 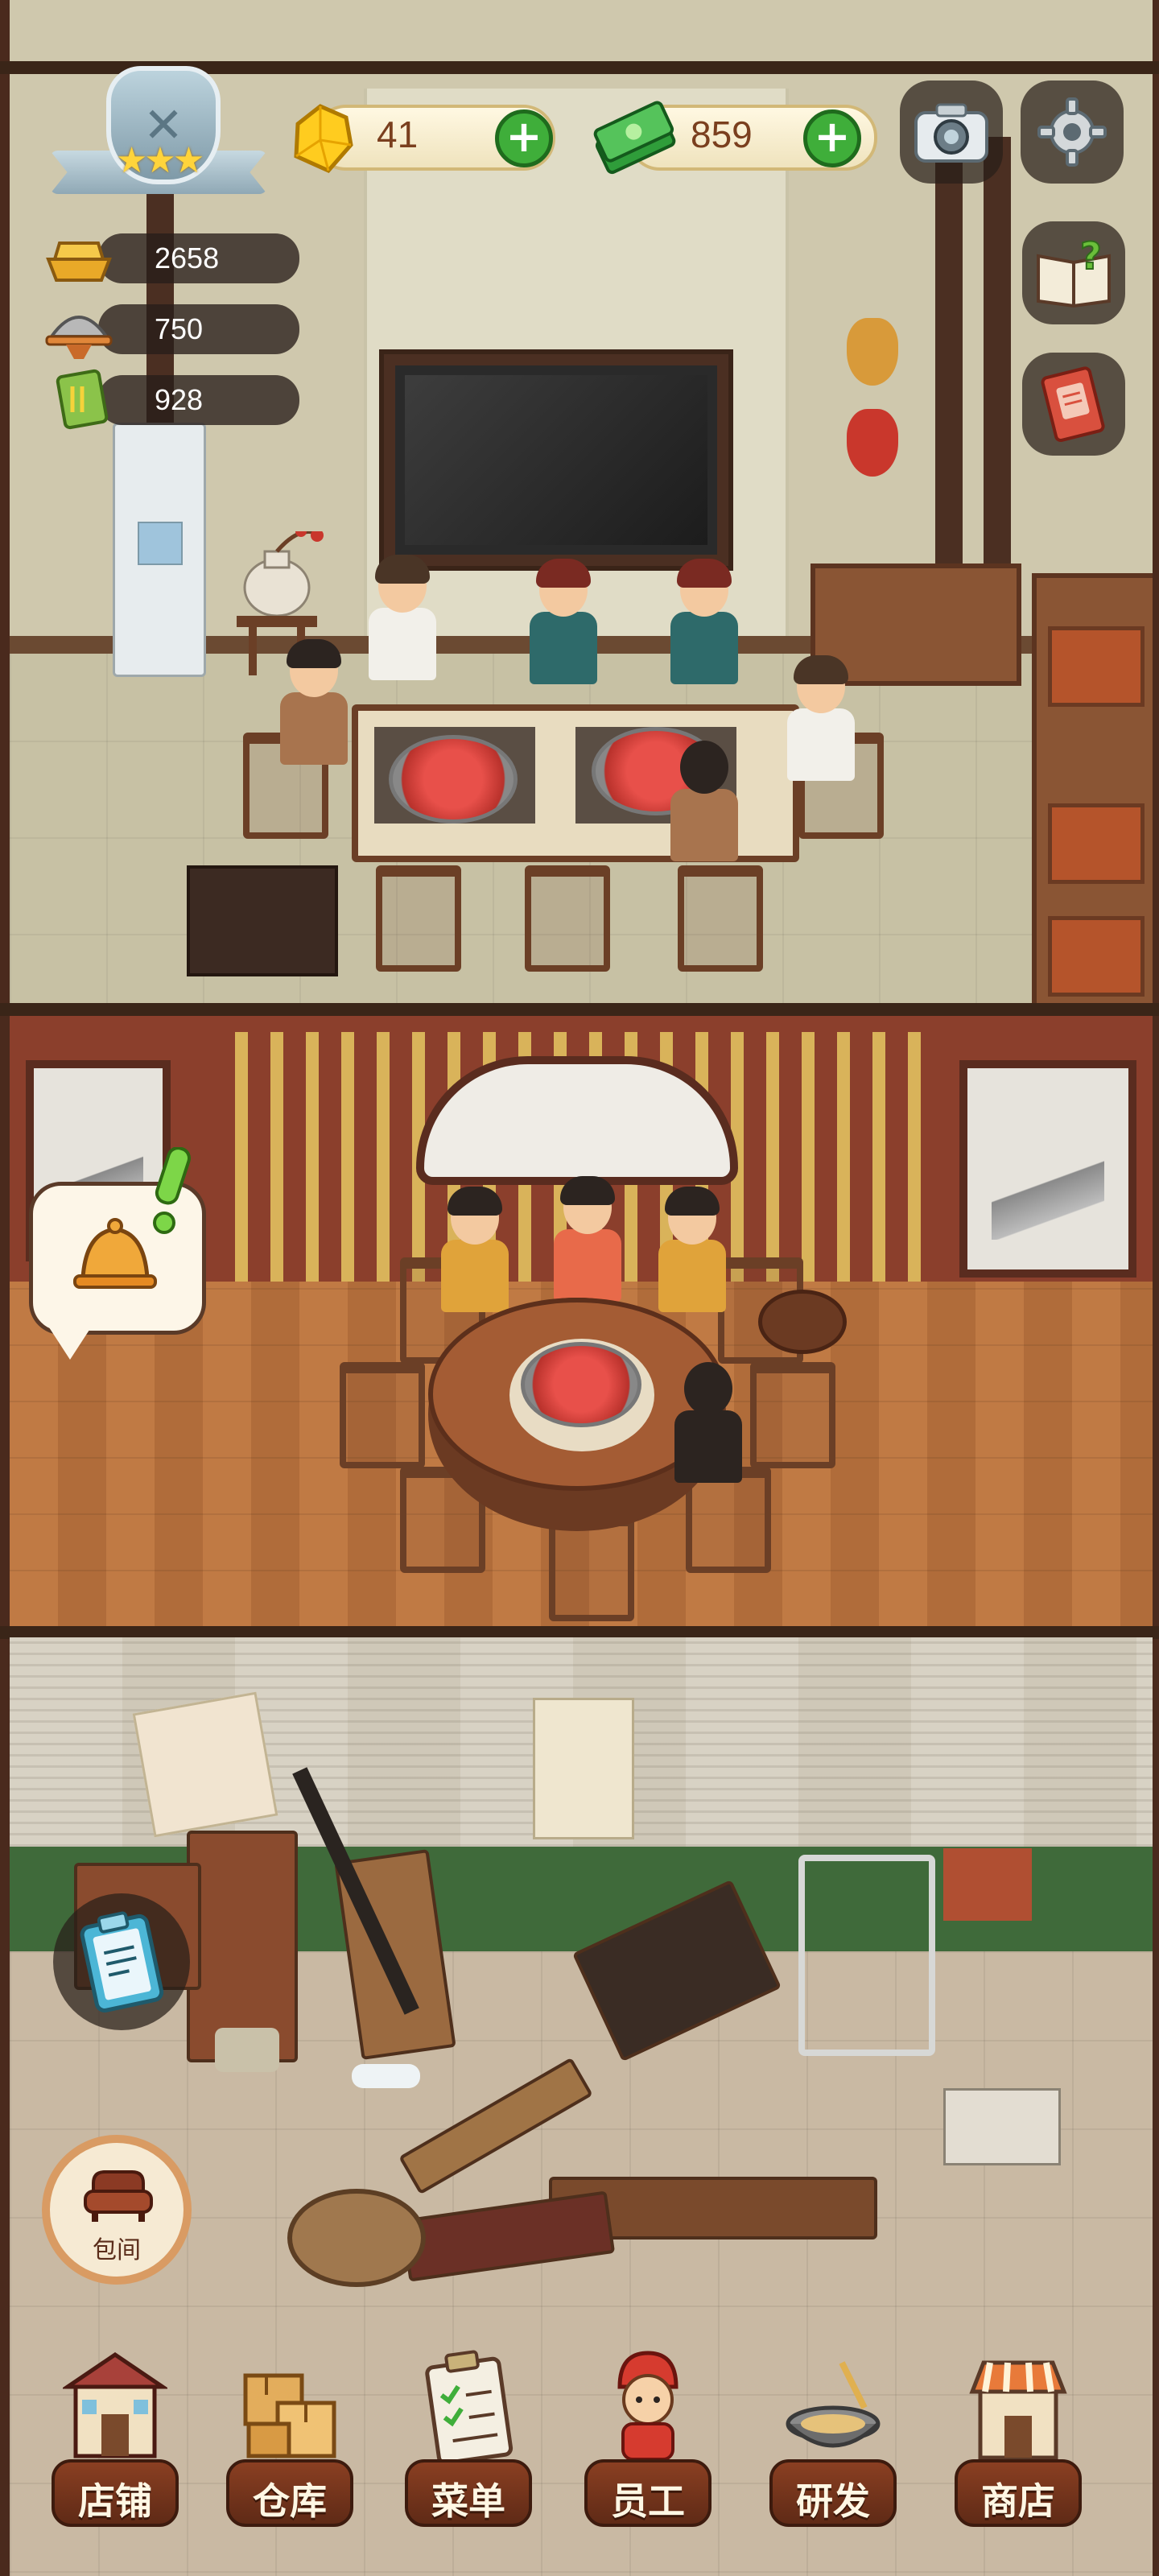 What do you see at coordinates (247, 2050) in the screenshot?
I see `debris` at bounding box center [247, 2050].